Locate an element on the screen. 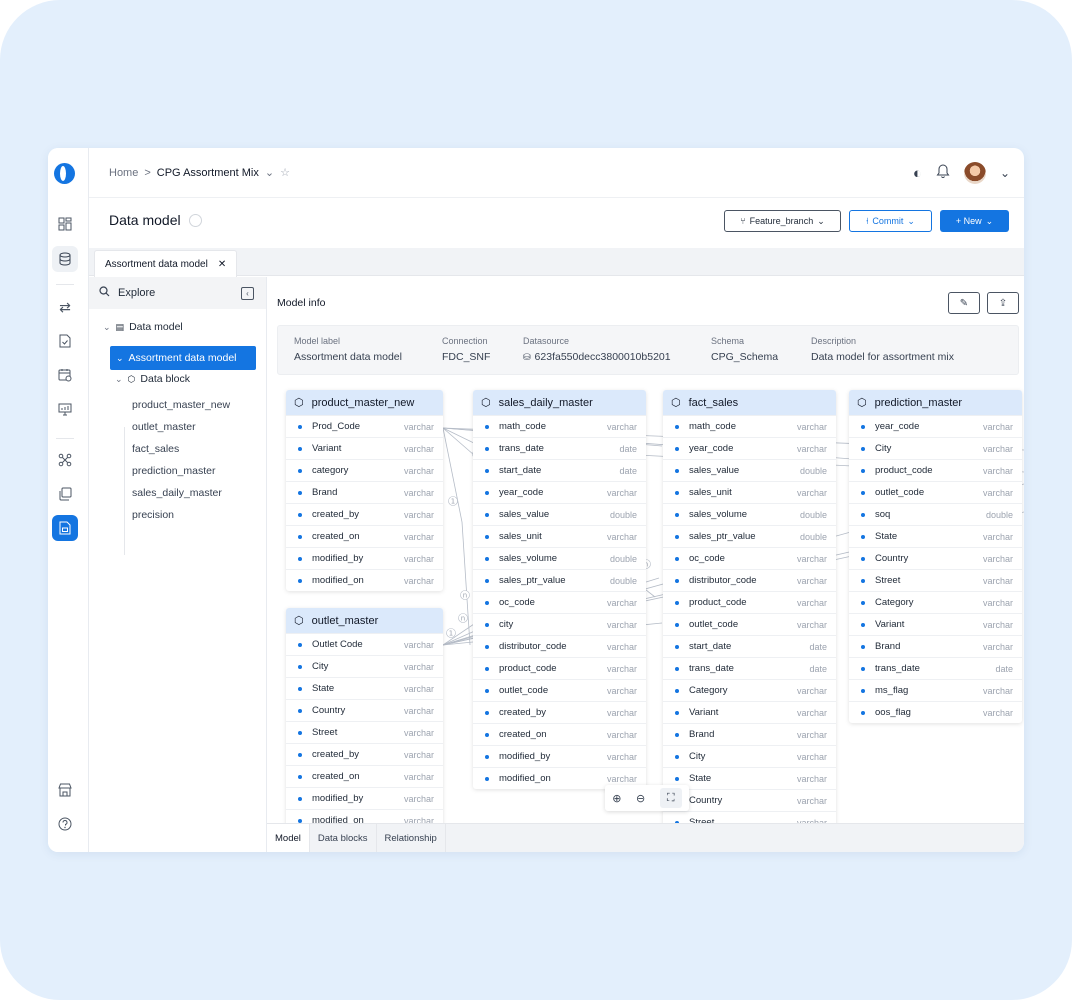 This screenshot has height=1000, width=1072. fit-view-icon: ⛶ is located at coordinates (670, 798).